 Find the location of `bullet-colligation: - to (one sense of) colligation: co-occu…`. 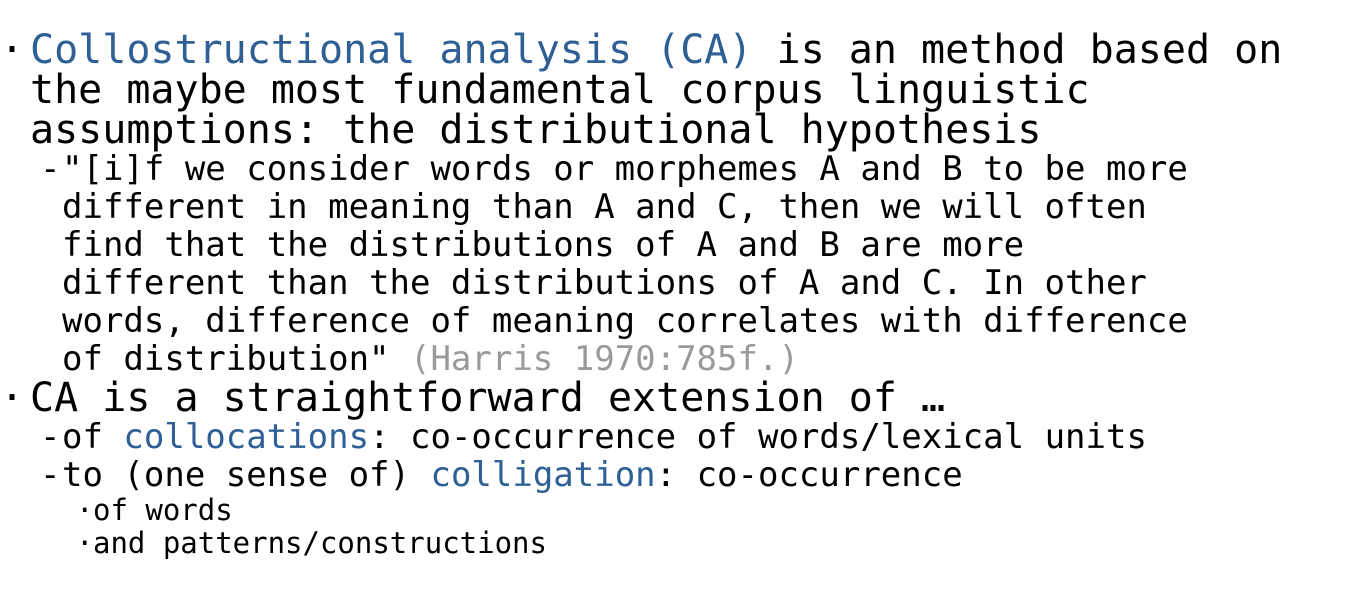

bullet-colligation: - to (one sense of) colligation: co-occu… is located at coordinates (684, 475).